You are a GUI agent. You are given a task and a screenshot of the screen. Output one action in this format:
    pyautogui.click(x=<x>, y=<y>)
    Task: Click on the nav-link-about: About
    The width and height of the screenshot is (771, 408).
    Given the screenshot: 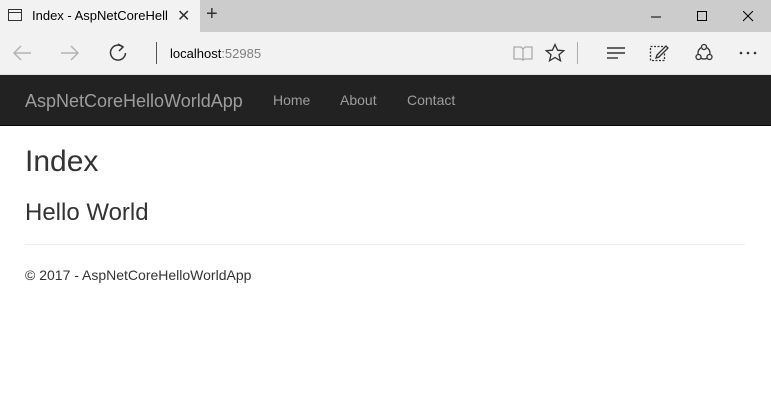 What is the action you would take?
    pyautogui.click(x=358, y=100)
    